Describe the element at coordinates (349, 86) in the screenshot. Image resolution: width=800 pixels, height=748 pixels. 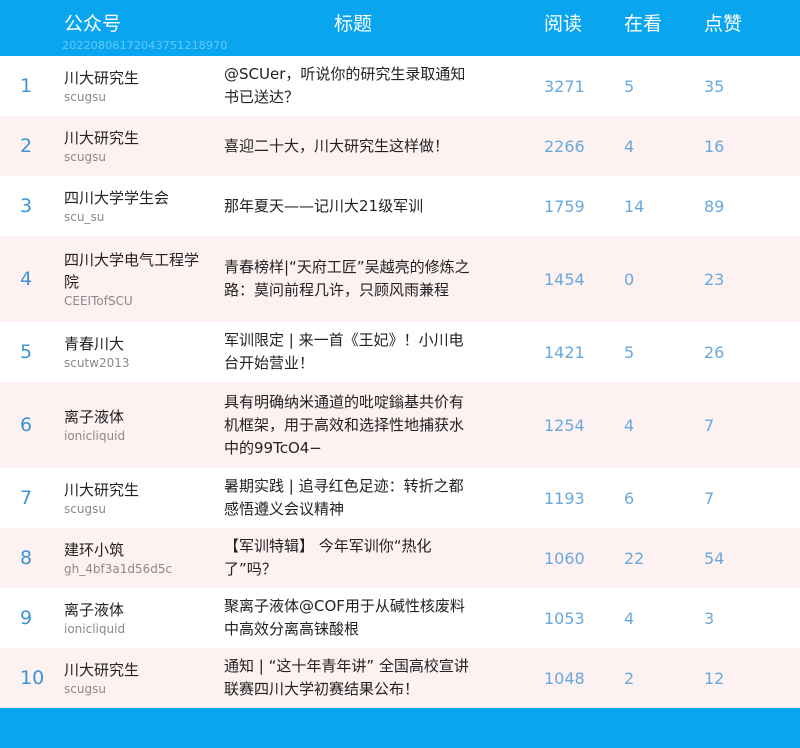
I see `article-title: @SCUer，听说你的研究生录取通知书已送达？` at that location.